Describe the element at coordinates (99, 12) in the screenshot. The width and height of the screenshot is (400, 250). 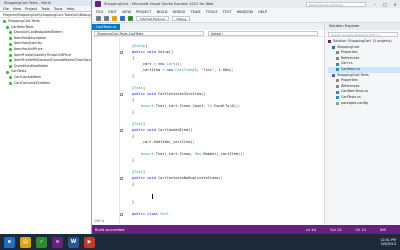
I see `menu-item-file: FILE` at that location.